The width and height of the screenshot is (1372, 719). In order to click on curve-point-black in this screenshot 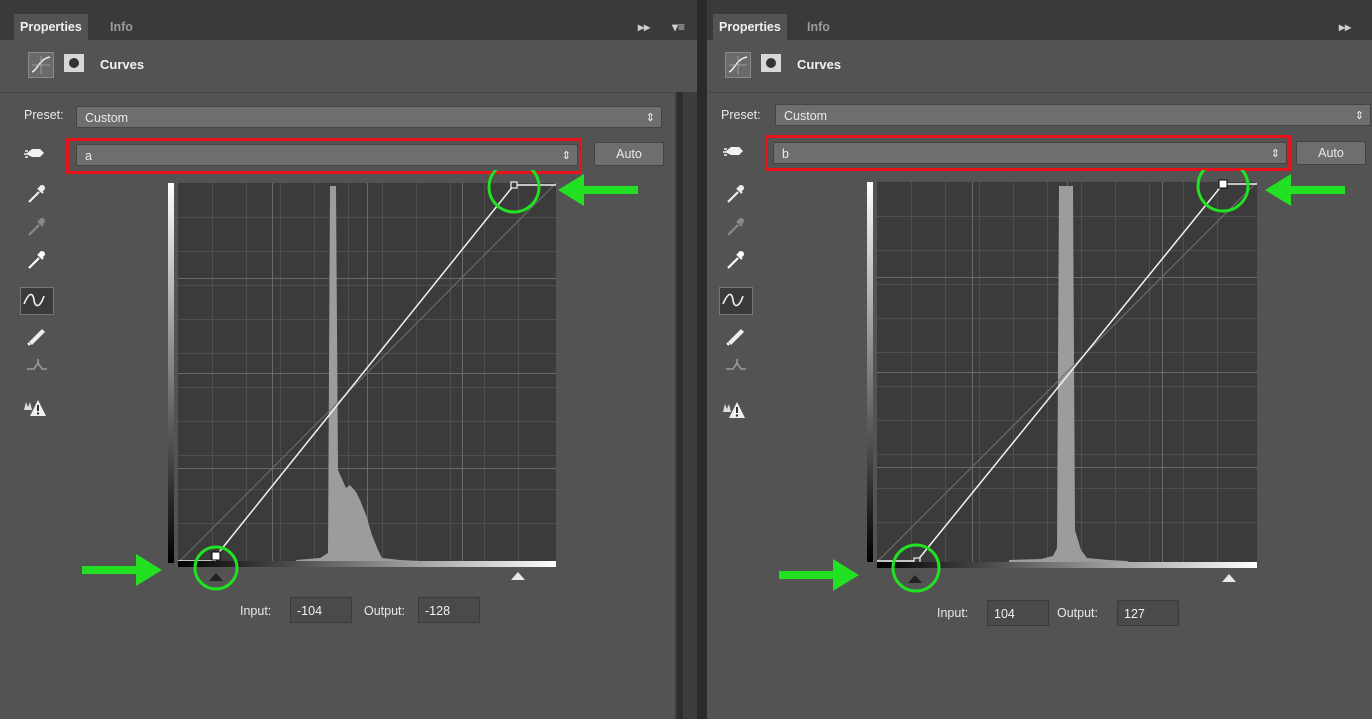, I will do `click(216, 556)`.